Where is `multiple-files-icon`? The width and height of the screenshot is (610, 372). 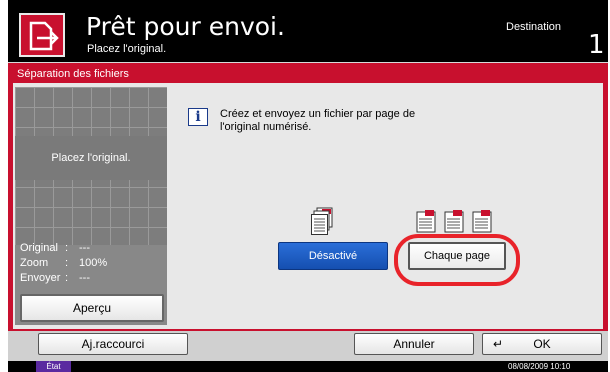 multiple-files-icon is located at coordinates (454, 221).